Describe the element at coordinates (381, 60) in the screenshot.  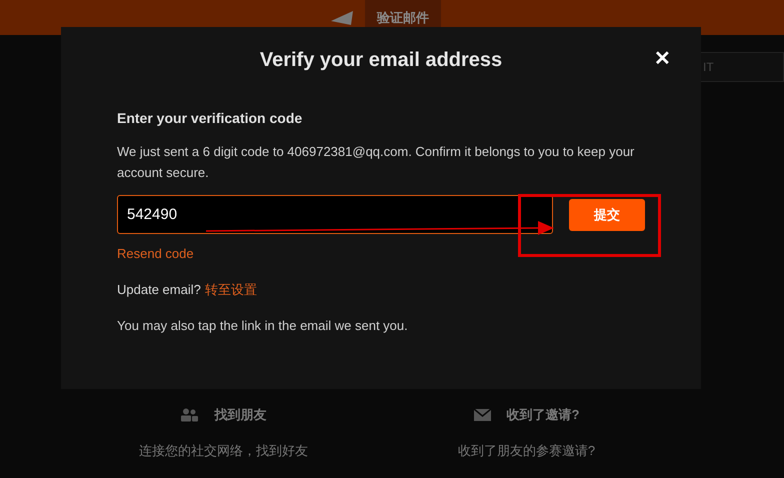
I see `modal-title: Verify your email address` at that location.